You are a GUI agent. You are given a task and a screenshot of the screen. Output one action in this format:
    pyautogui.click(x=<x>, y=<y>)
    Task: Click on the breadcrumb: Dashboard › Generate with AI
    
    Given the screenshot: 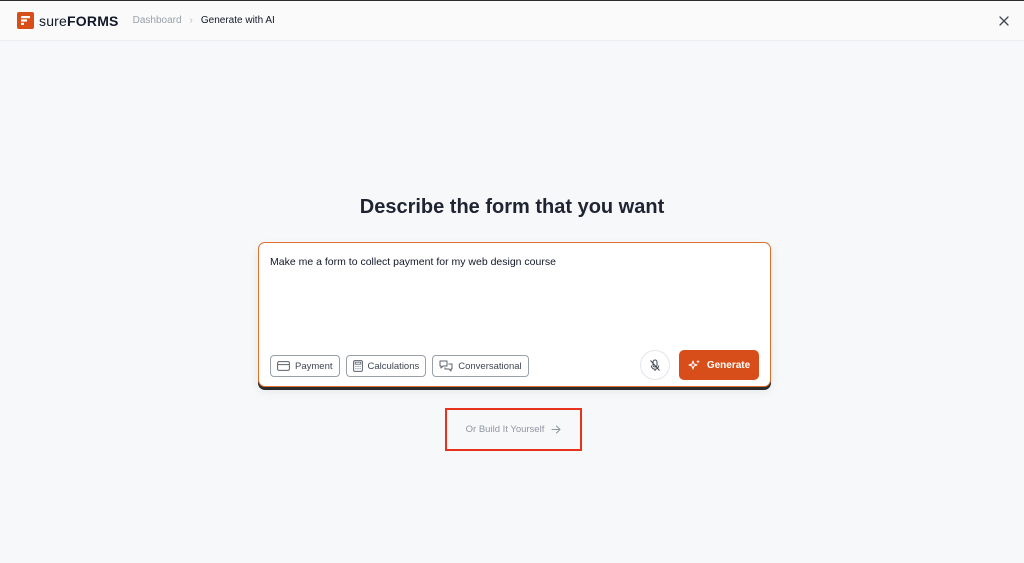 What is the action you would take?
    pyautogui.click(x=204, y=20)
    